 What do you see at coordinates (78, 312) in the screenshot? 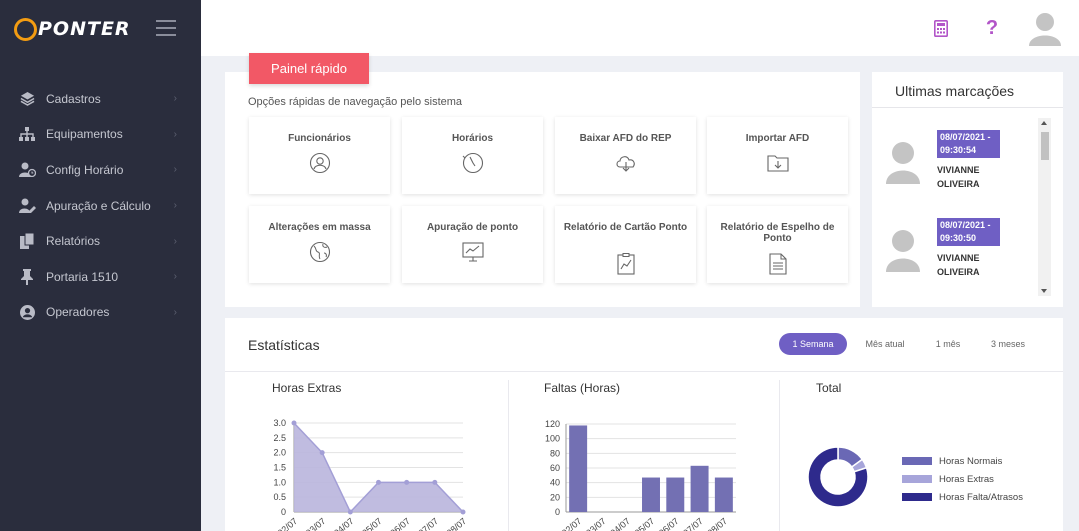
I see `sidebar-item-label: Operadores` at bounding box center [78, 312].